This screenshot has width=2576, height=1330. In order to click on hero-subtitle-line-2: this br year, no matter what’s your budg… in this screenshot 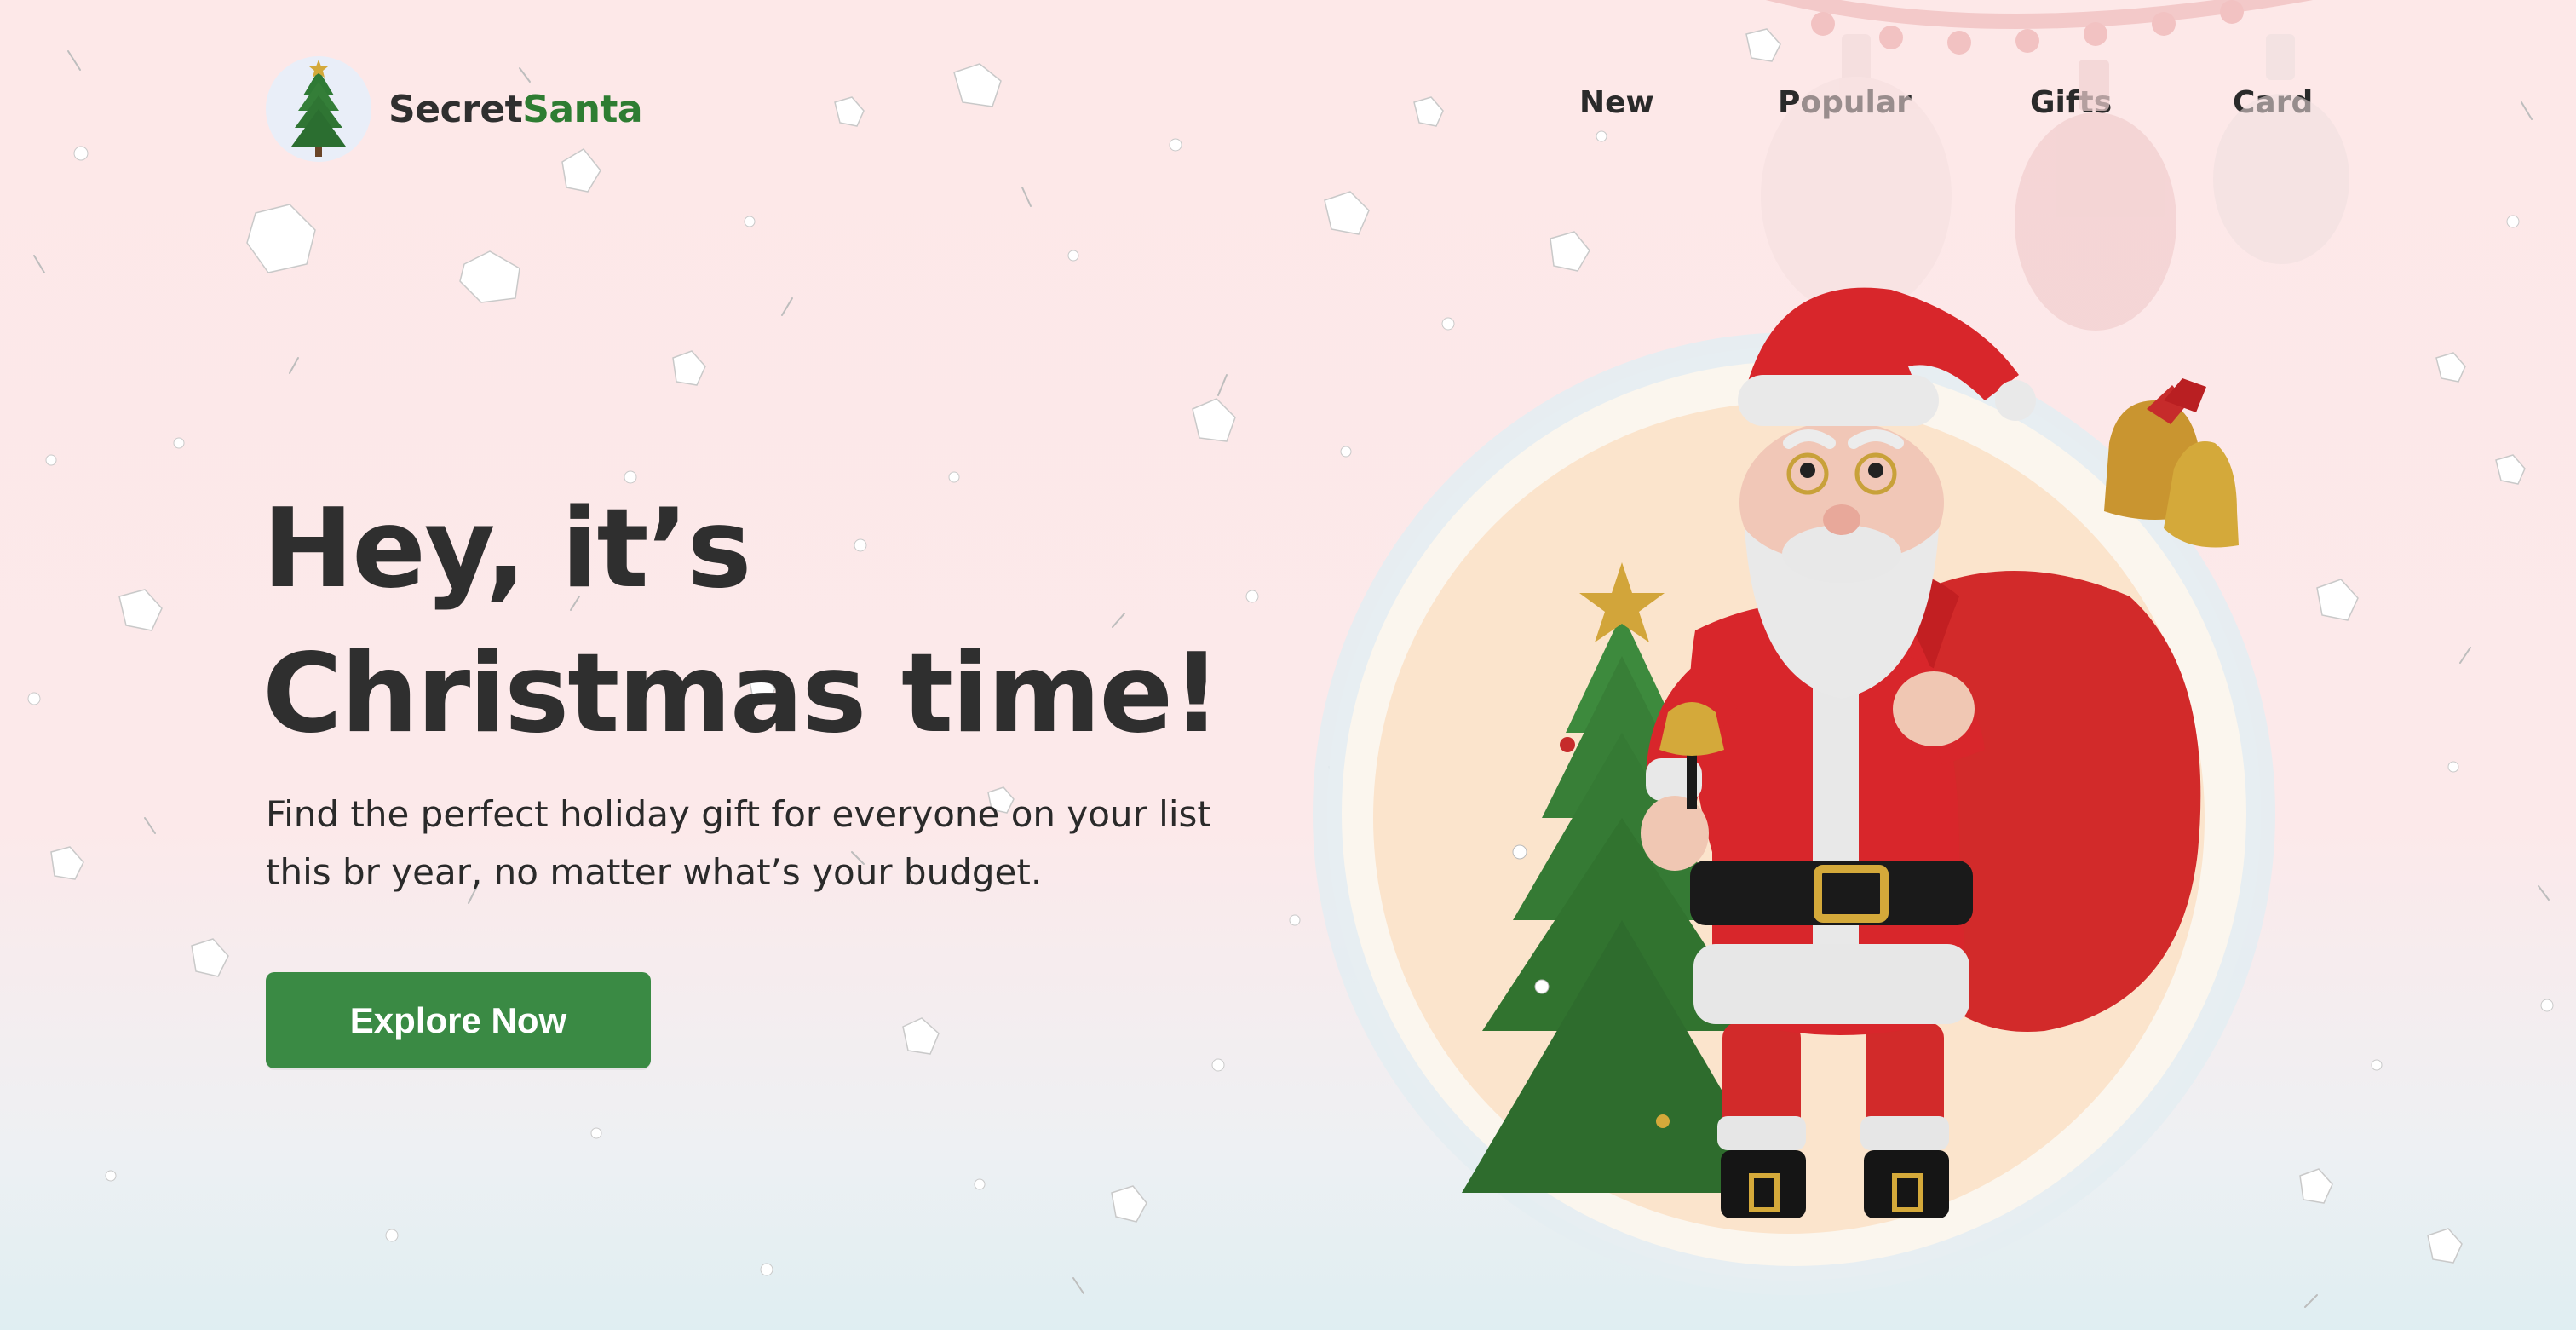, I will do `click(655, 872)`.